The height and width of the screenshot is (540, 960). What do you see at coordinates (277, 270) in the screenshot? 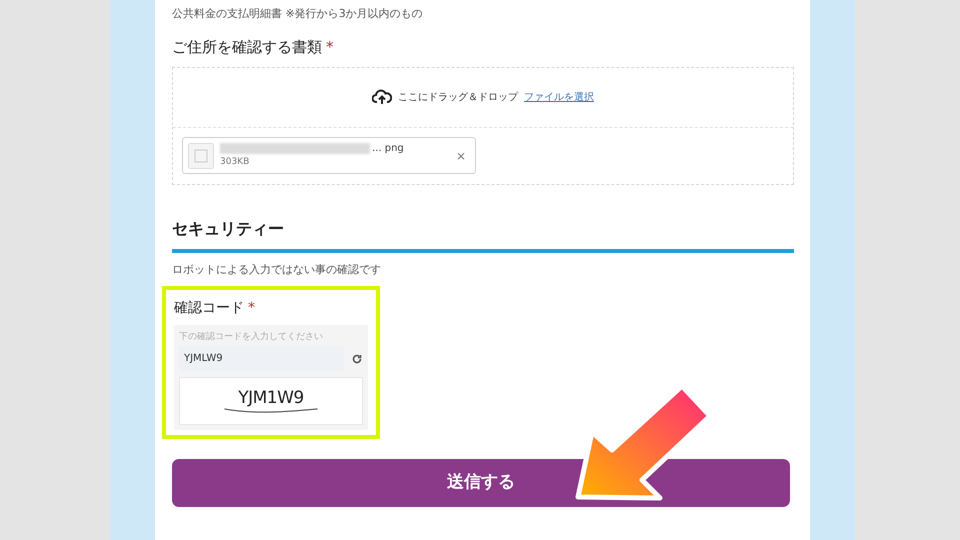
I see `description-text: ロボットによる入力ではない事の確認です` at bounding box center [277, 270].